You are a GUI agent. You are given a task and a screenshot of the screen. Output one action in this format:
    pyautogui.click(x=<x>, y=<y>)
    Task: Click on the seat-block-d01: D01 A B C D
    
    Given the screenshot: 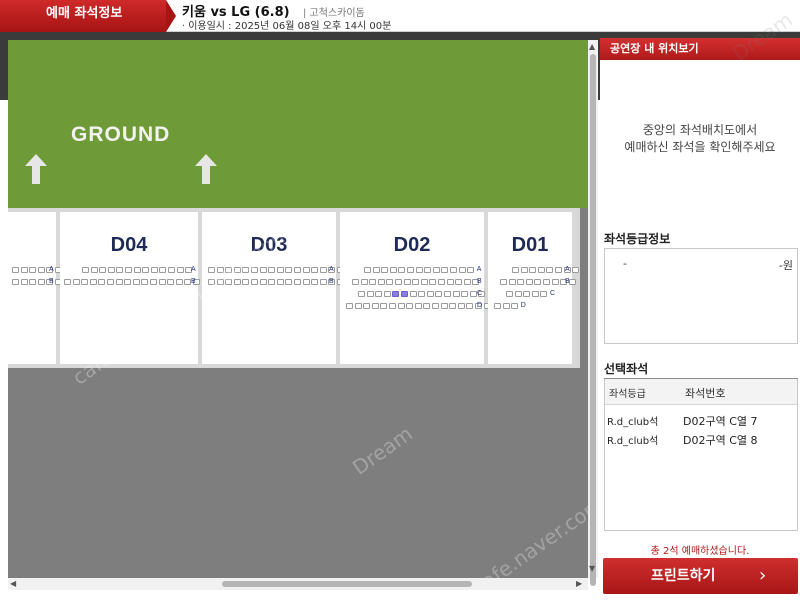 What is the action you would take?
    pyautogui.click(x=534, y=288)
    